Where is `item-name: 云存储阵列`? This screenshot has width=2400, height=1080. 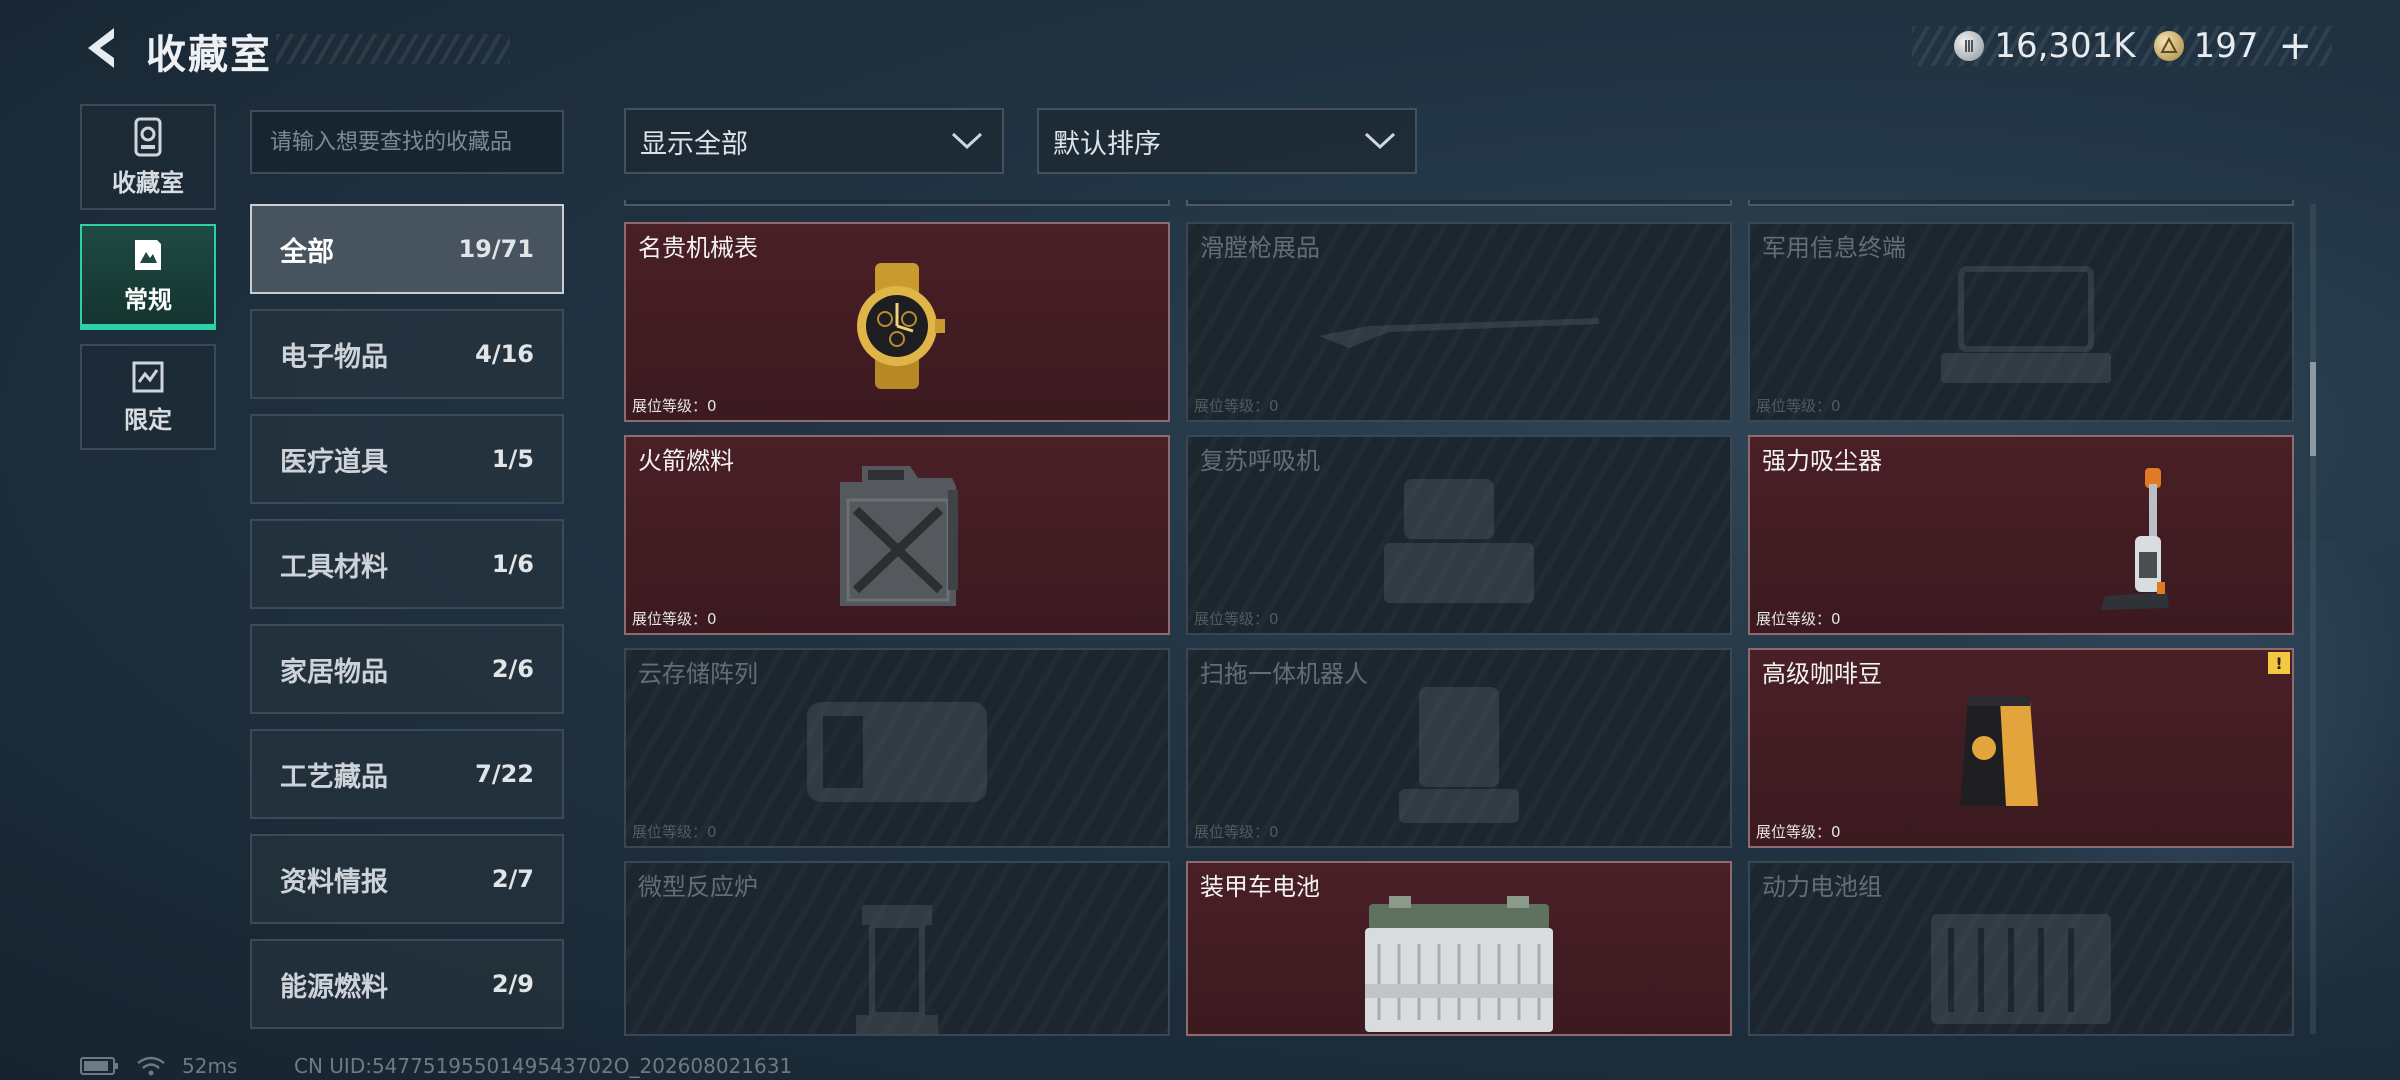
item-name: 云存储阵列 is located at coordinates (698, 674).